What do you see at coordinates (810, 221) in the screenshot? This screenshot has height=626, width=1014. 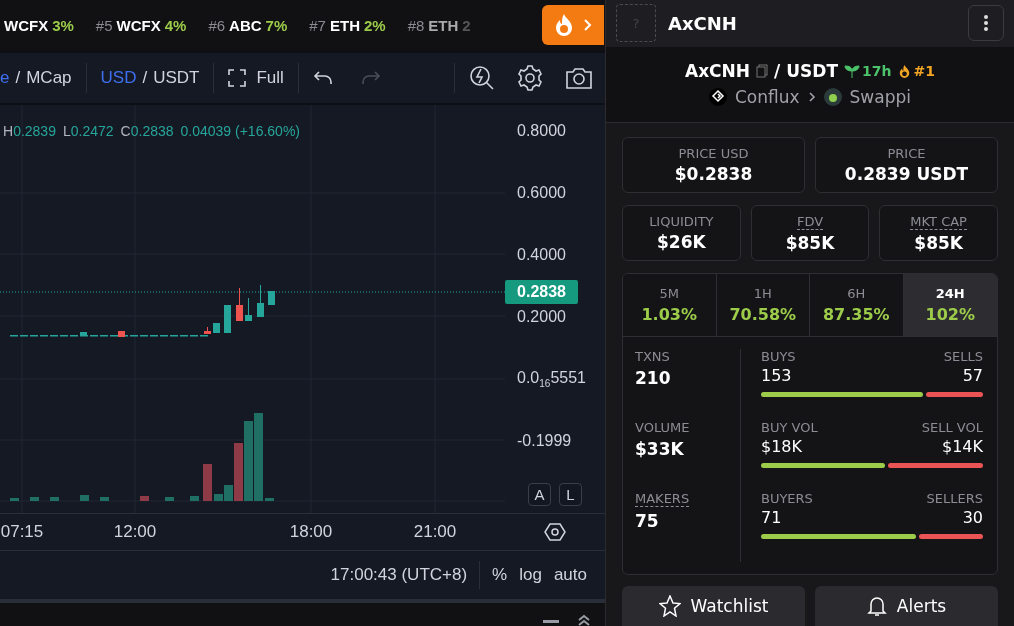 I see `card-label: FDV` at bounding box center [810, 221].